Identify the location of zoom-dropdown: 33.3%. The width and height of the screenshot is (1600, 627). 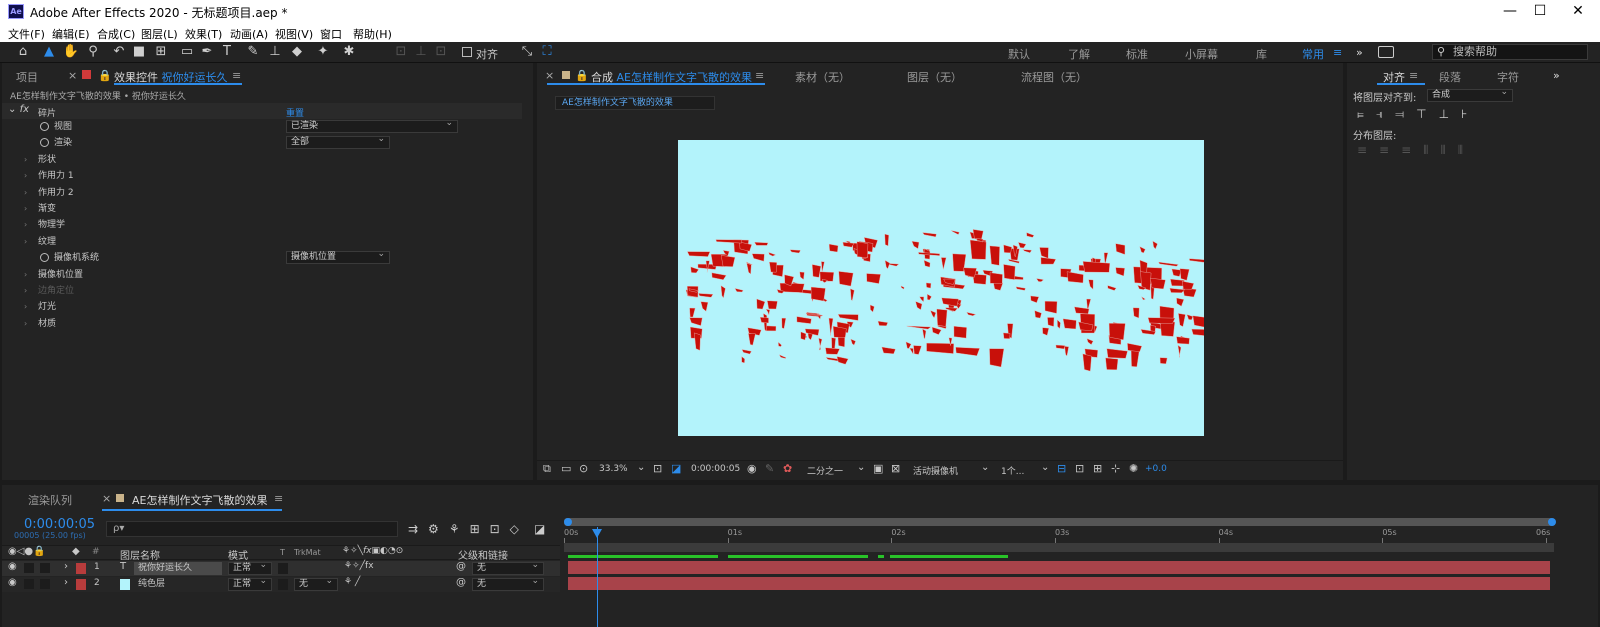
(613, 469).